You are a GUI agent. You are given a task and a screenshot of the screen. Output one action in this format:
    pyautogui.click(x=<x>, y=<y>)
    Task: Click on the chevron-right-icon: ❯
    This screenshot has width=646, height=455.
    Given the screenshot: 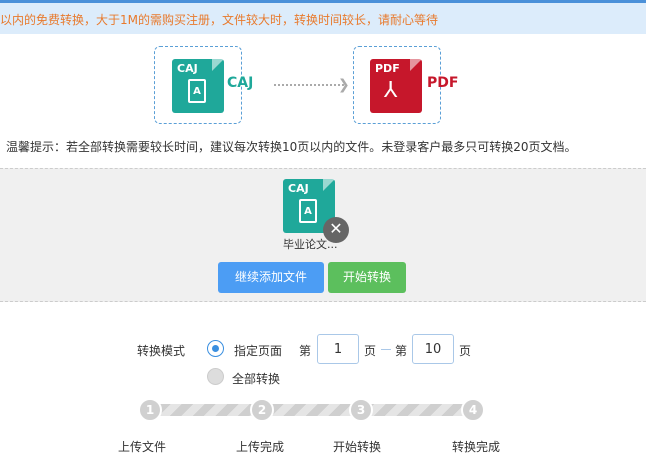 What is the action you would take?
    pyautogui.click(x=344, y=85)
    